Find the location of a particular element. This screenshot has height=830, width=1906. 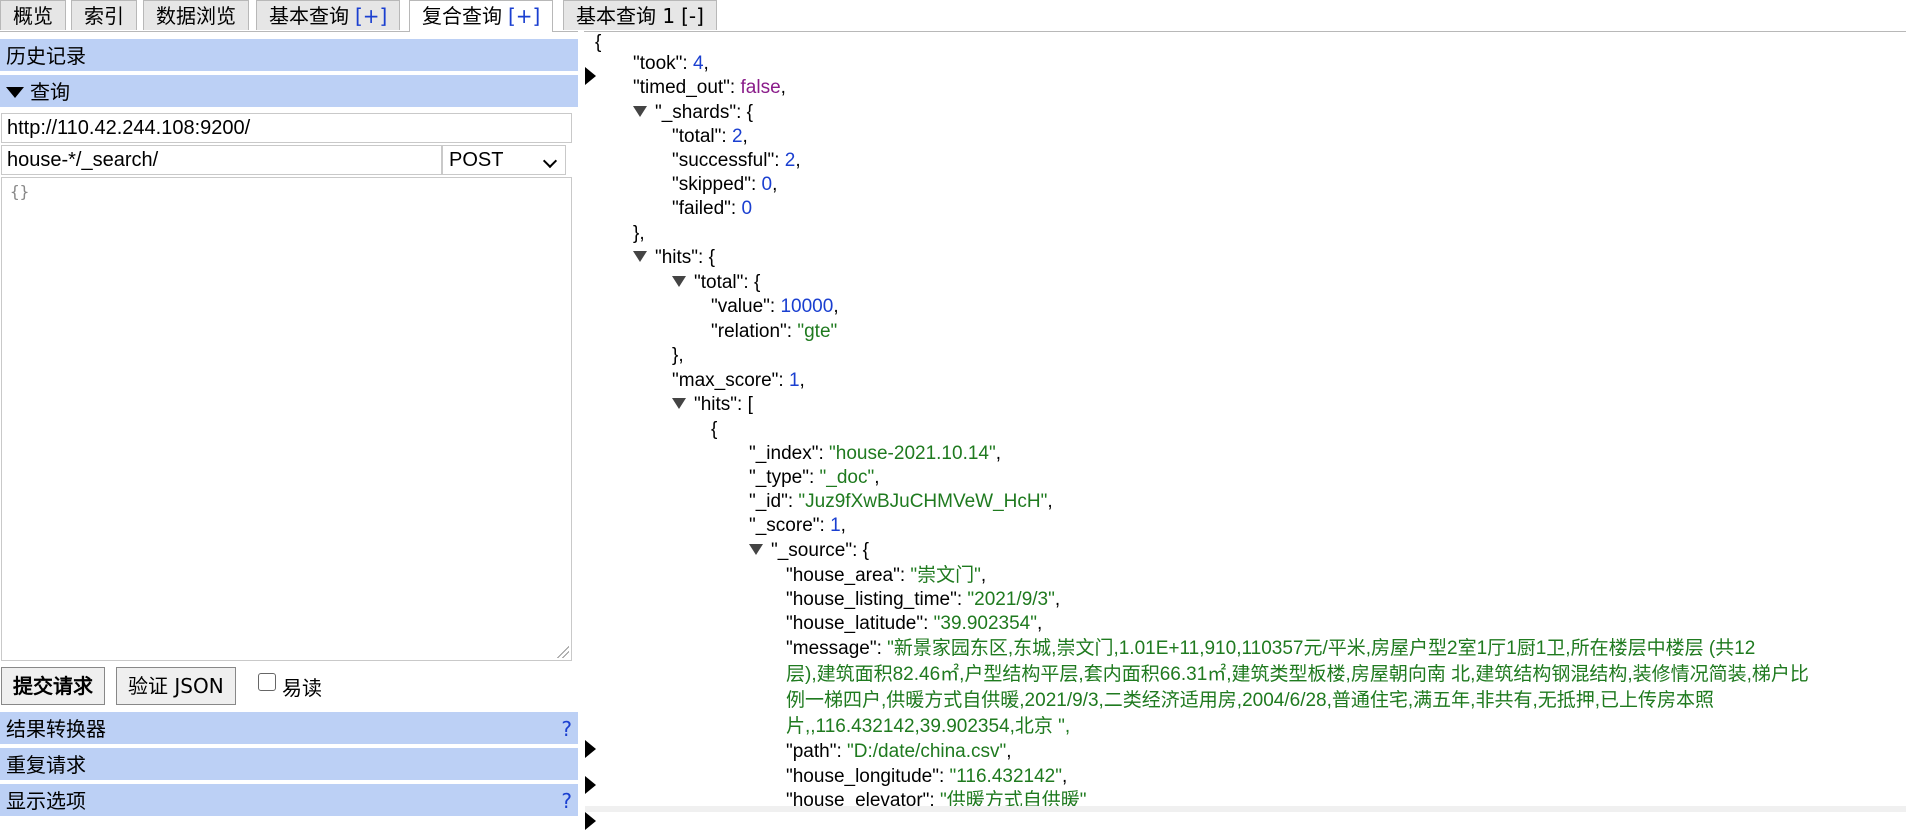

request-body-text: {} is located at coordinates (20, 191).